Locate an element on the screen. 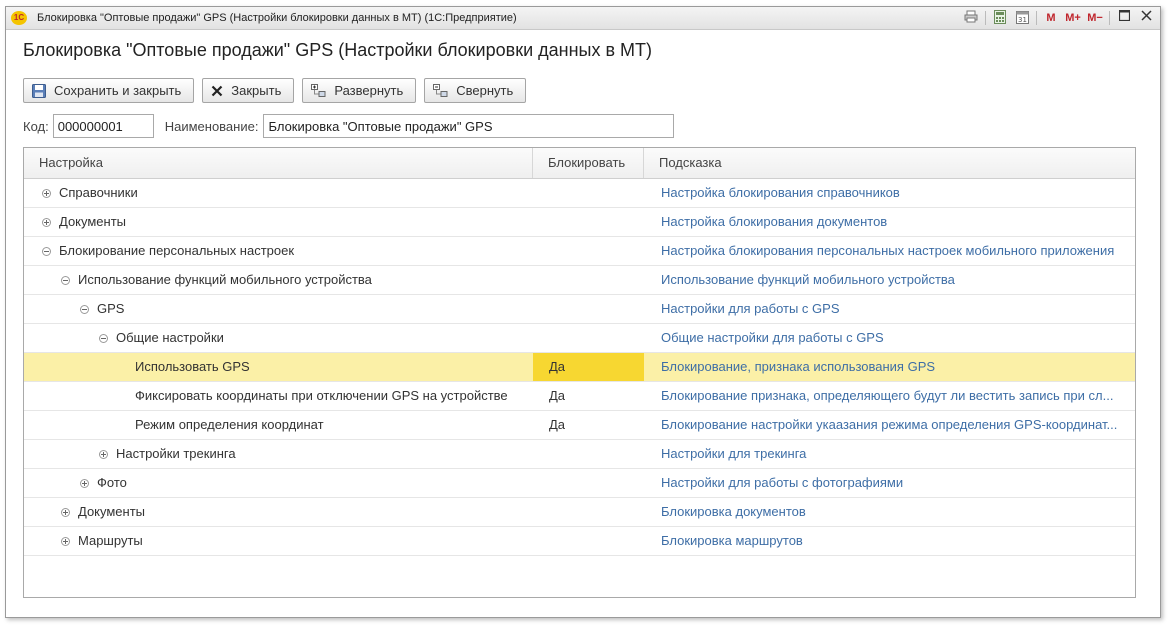 Image resolution: width=1170 pixels, height=625 pixels. print-icon is located at coordinates (971, 18).